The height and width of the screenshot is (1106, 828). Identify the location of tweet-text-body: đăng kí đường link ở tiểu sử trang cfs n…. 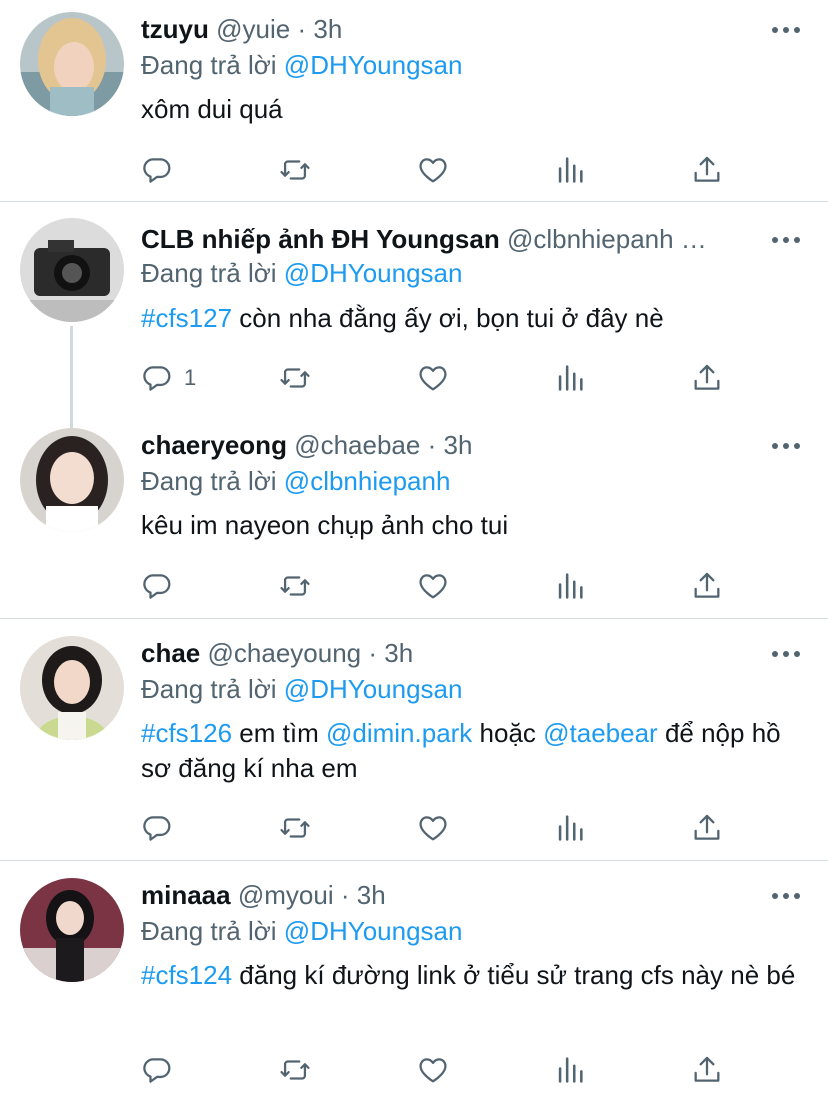
(514, 975).